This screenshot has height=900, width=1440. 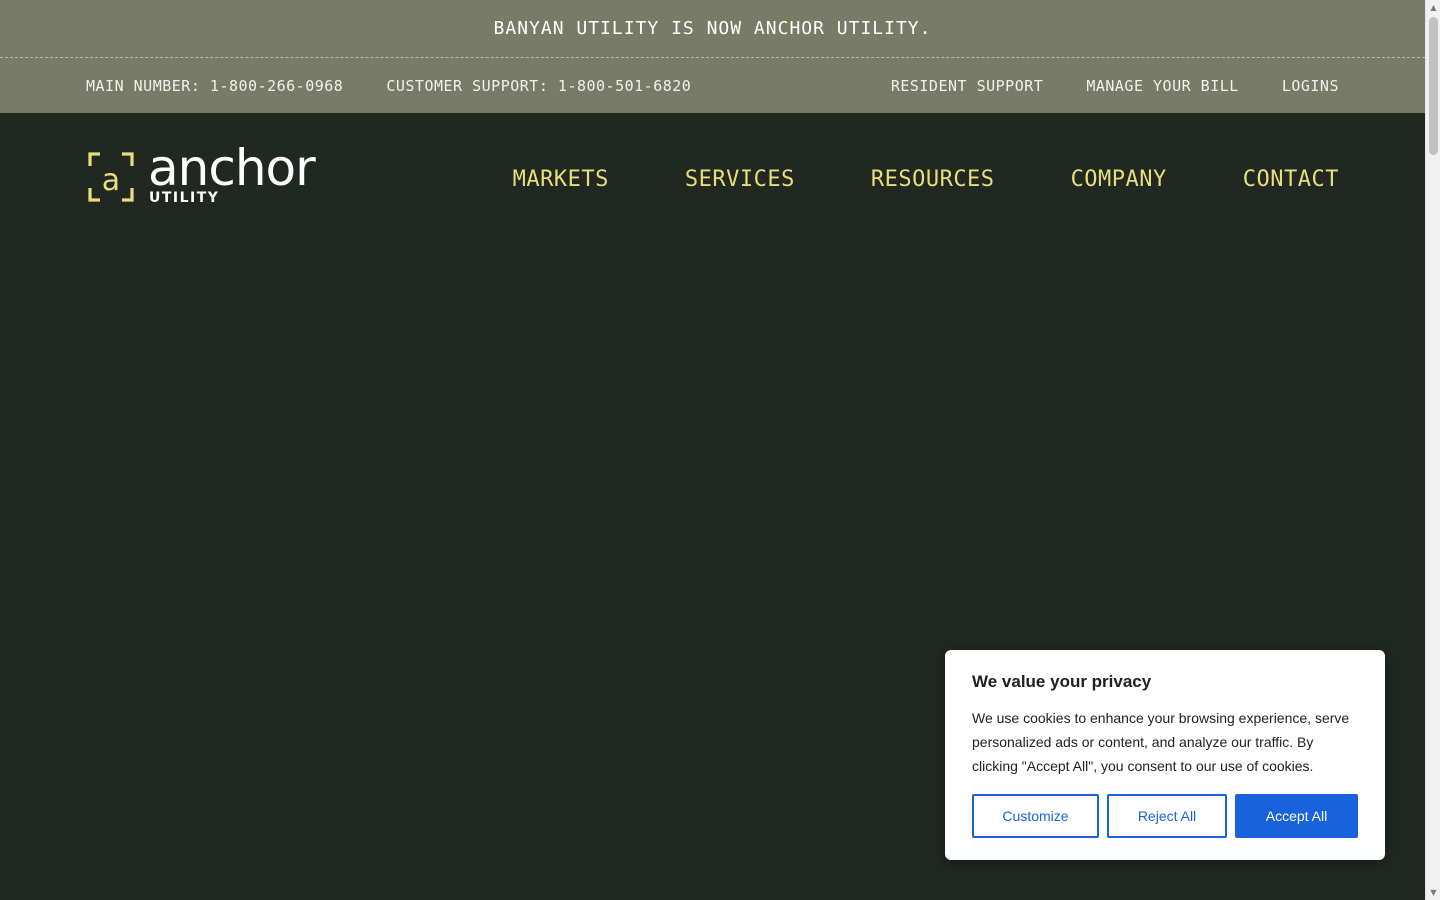 I want to click on customize-button: Customize, so click(x=1035, y=816).